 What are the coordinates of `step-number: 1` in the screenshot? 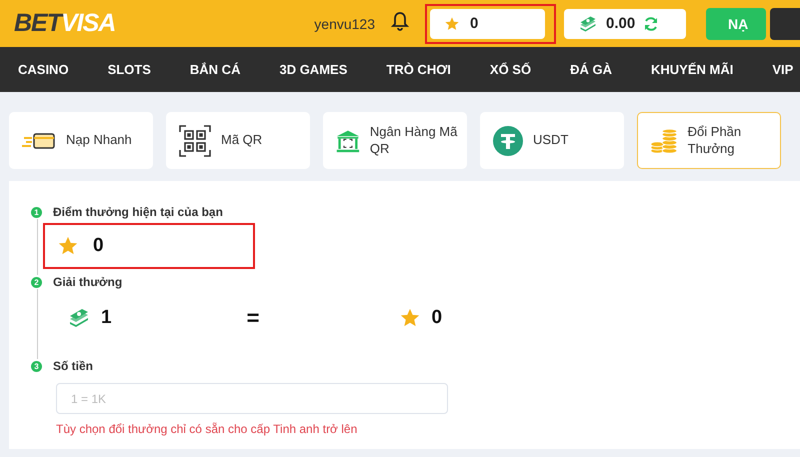 It's located at (36, 212).